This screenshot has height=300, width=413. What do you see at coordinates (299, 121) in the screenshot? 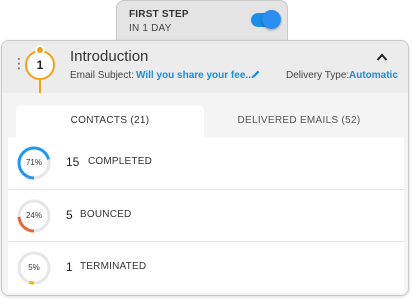
I see `tab-delivered-emails: DELIVERED EMAILS (52)` at bounding box center [299, 121].